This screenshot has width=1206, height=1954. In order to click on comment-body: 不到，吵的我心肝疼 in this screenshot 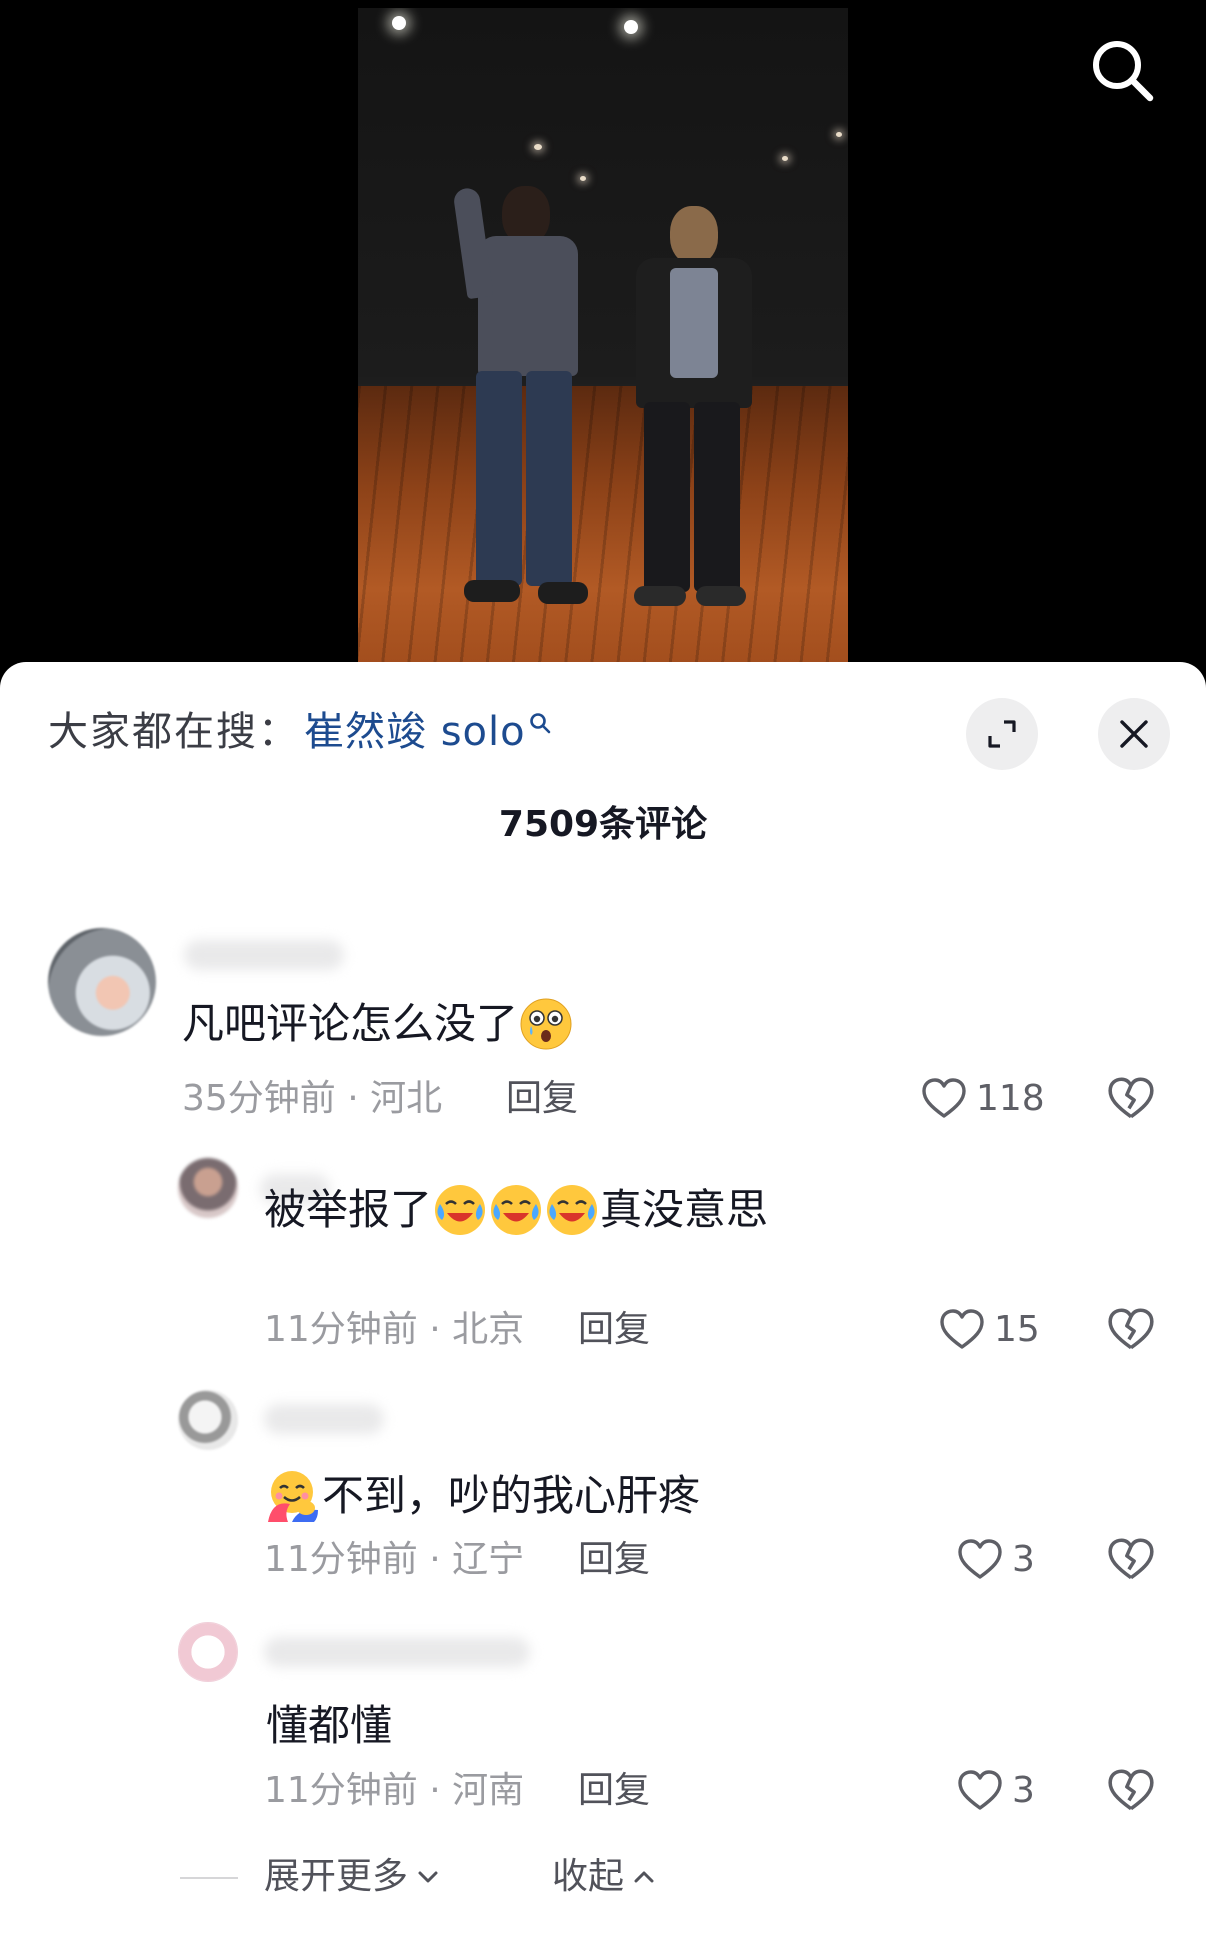, I will do `click(511, 1495)`.